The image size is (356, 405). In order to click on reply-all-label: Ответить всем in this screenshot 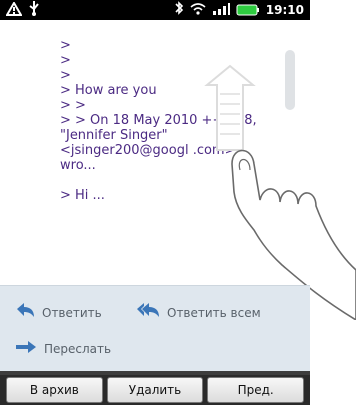, I will do `click(214, 312)`.